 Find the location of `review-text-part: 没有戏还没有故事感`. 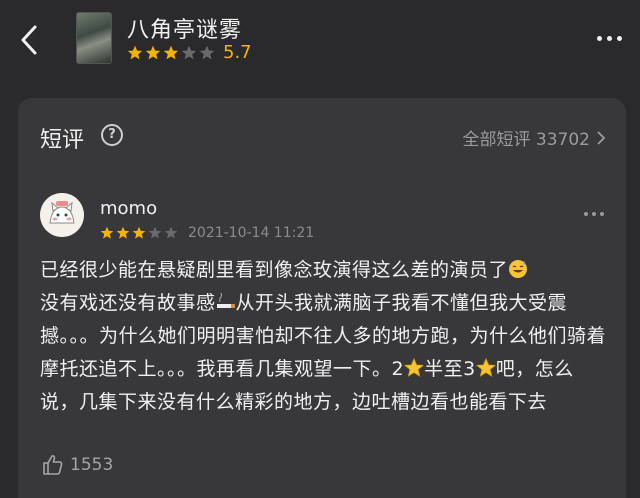

review-text-part: 没有戏还没有故事感 is located at coordinates (128, 303).